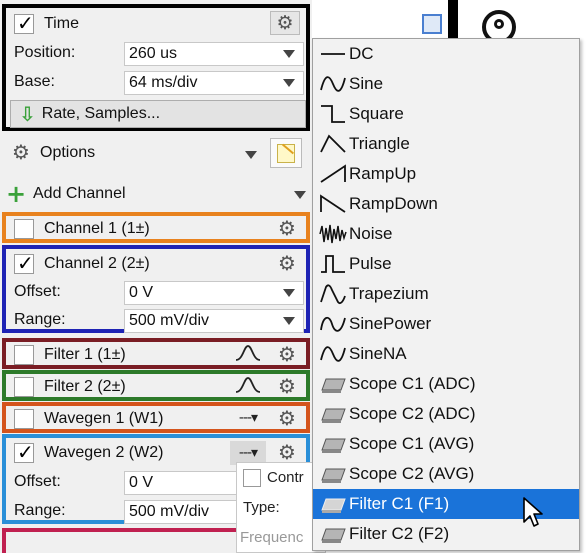 The height and width of the screenshot is (553, 586). What do you see at coordinates (214, 83) in the screenshot?
I see `base-select: 64 ms/div` at bounding box center [214, 83].